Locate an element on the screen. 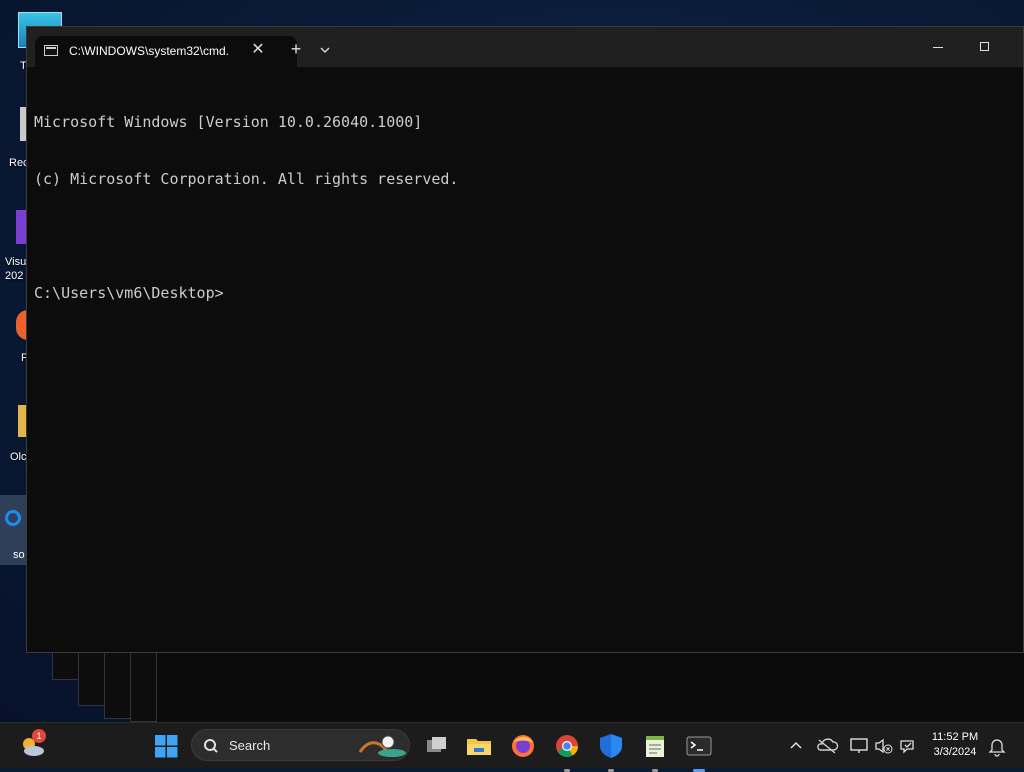 This screenshot has height=772, width=1024. weather-widget: 1 is located at coordinates (33, 745).